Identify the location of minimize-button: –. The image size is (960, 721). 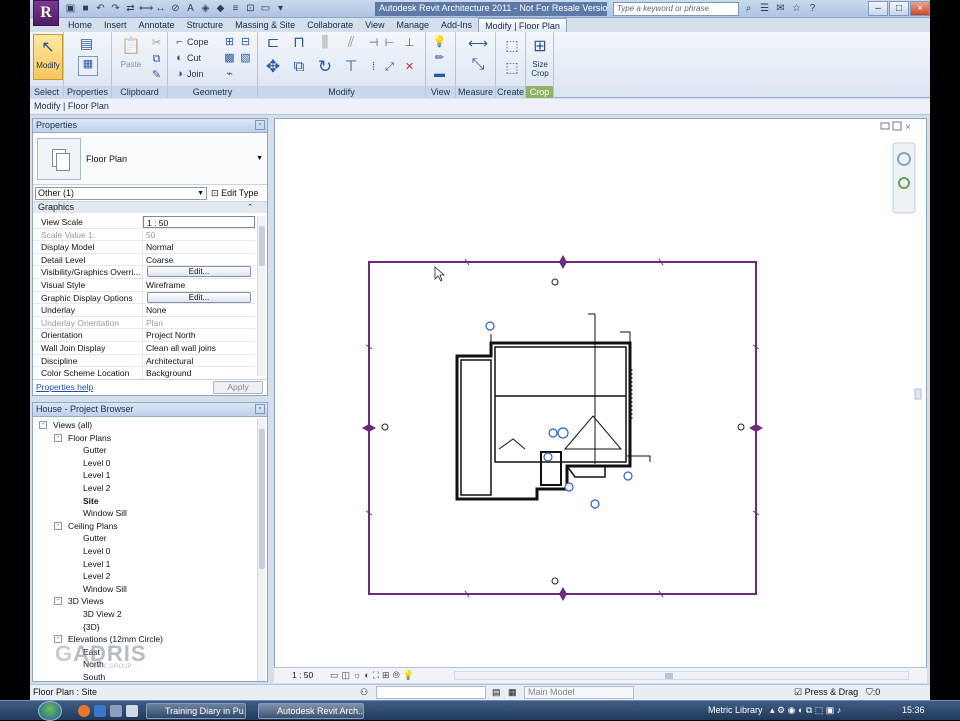
(878, 8).